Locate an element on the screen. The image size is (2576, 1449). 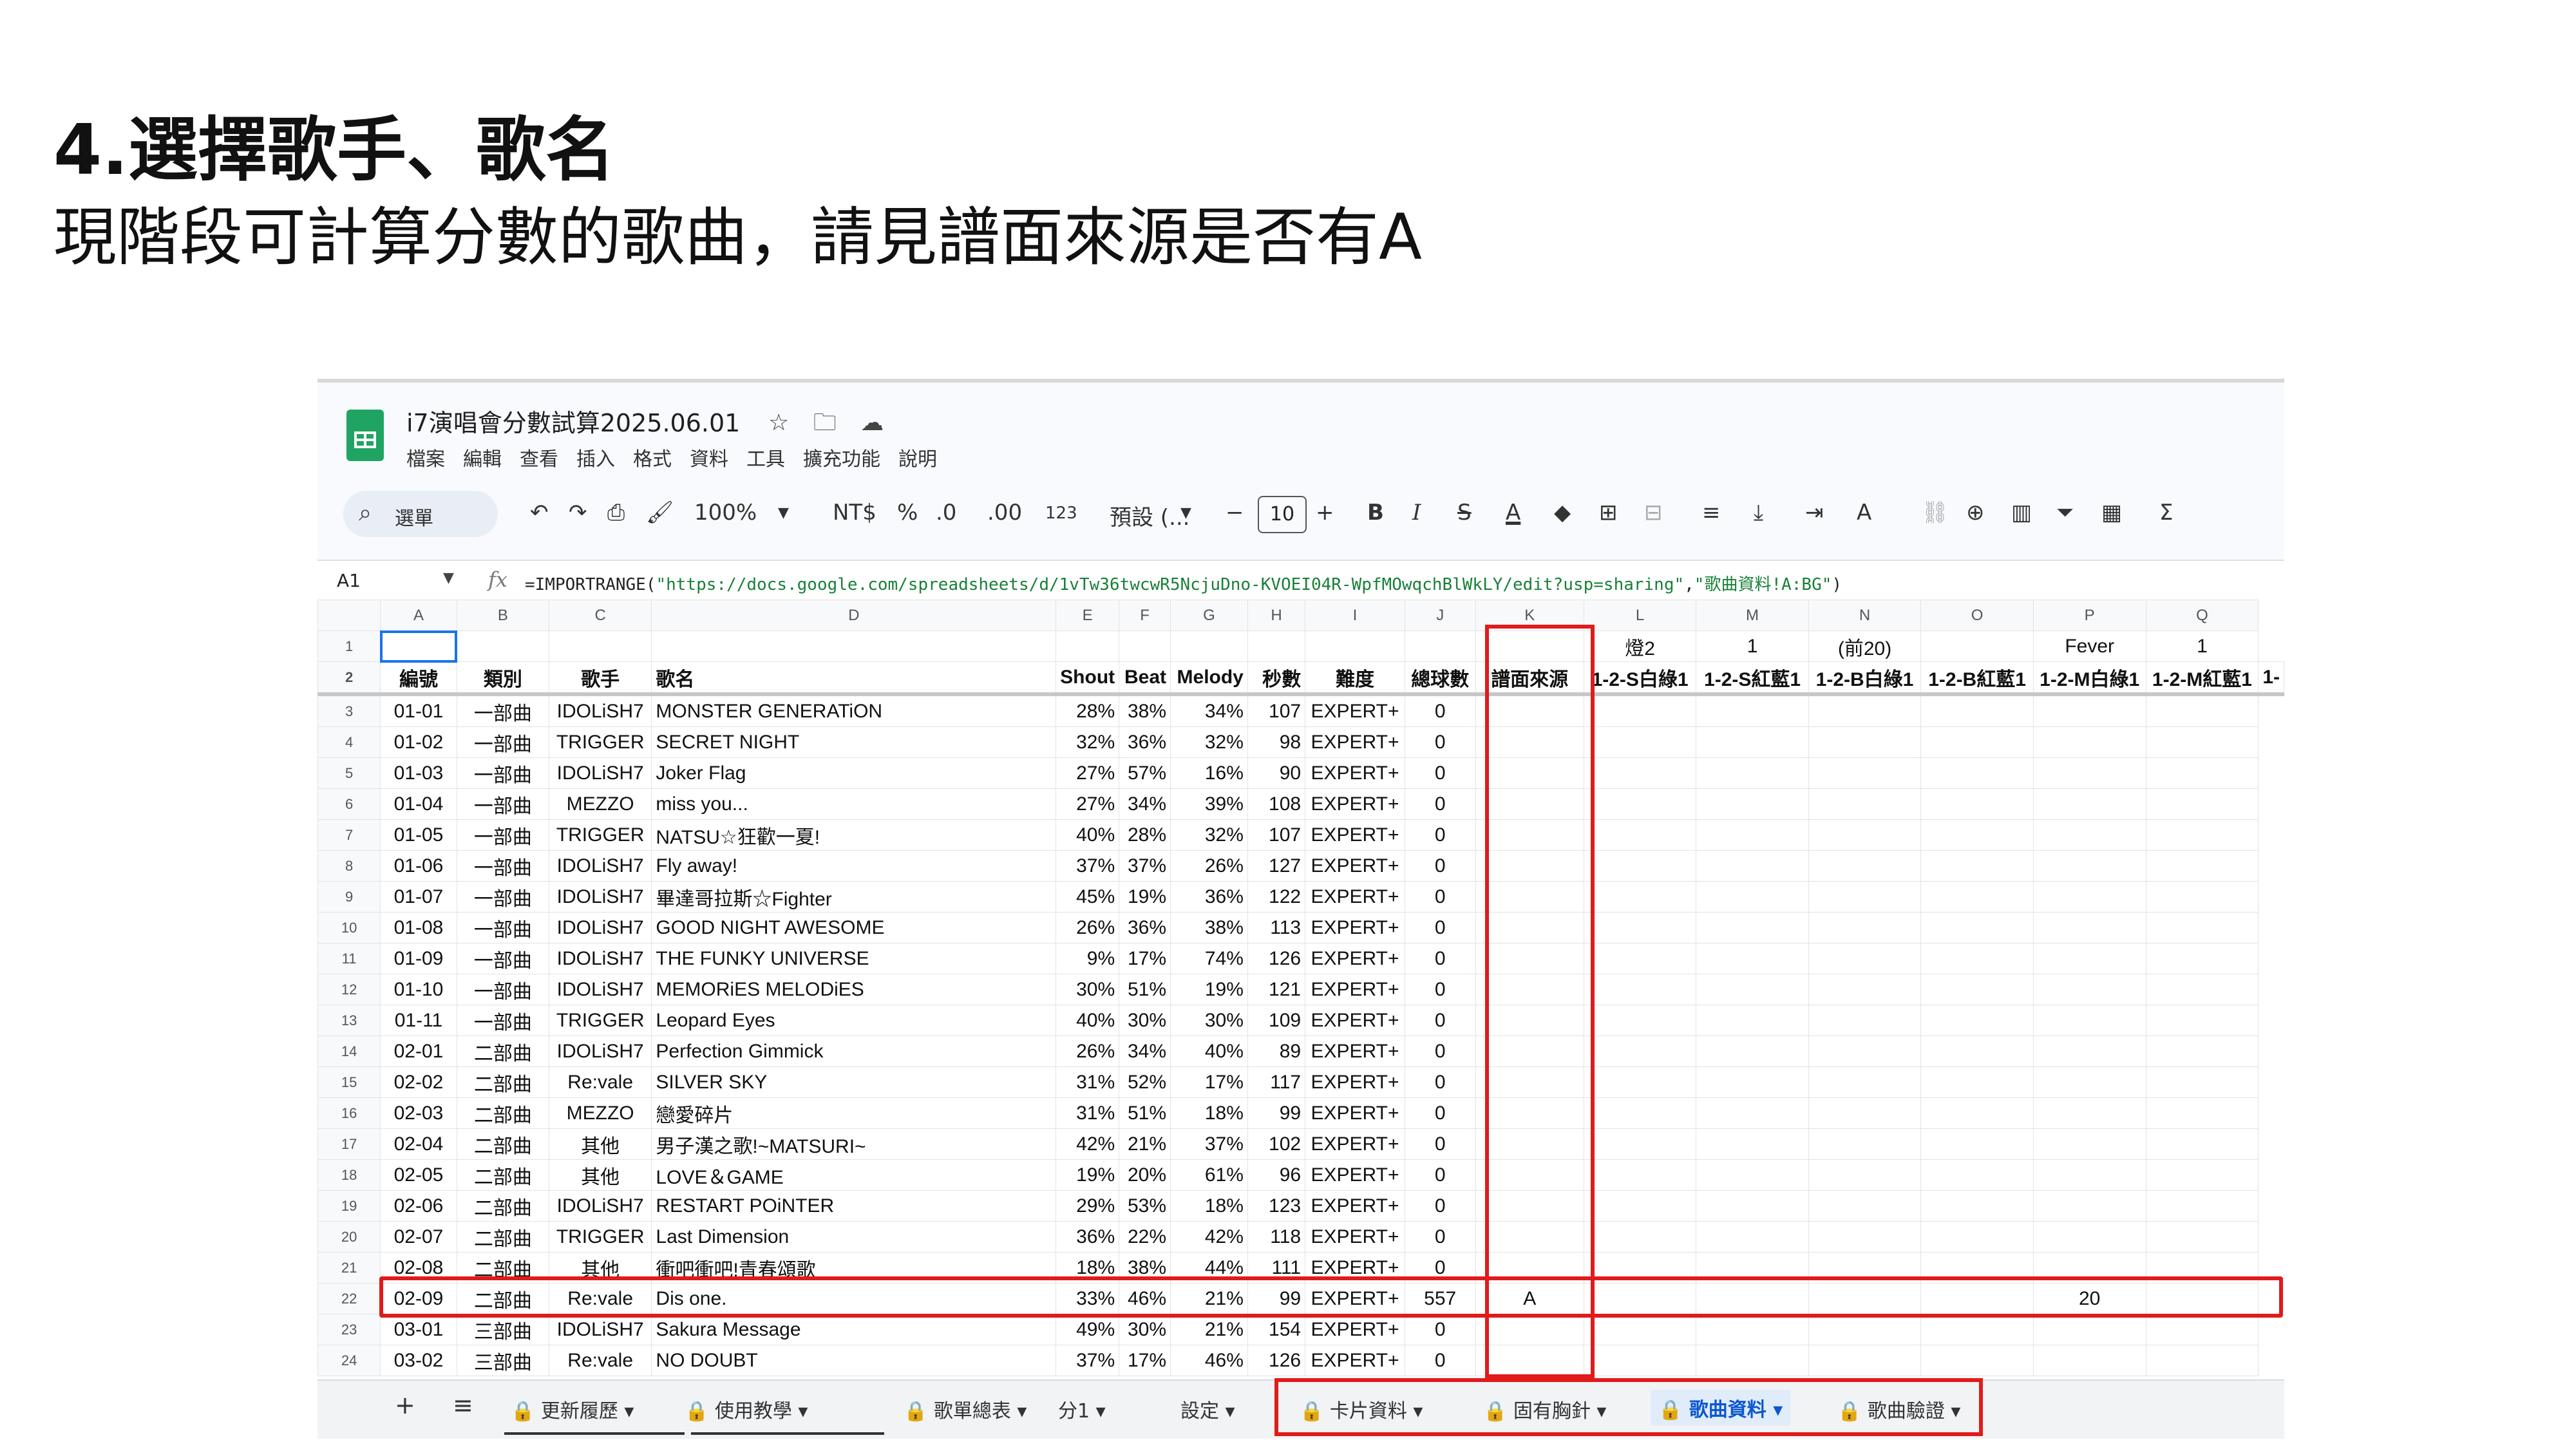
table-cell: 難度 is located at coordinates (1355, 679).